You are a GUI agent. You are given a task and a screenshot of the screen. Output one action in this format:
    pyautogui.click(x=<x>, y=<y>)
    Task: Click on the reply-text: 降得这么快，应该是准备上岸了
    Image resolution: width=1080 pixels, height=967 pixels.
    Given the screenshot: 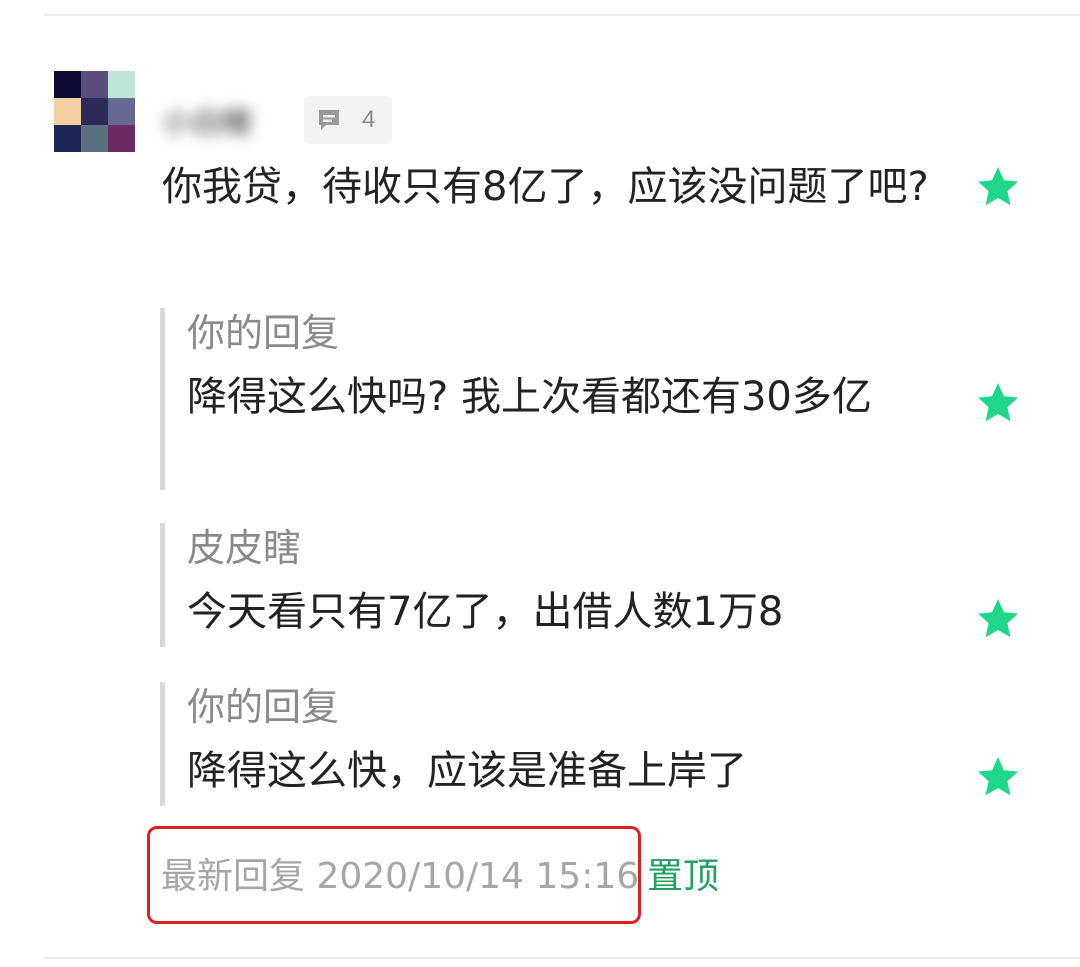 What is the action you would take?
    pyautogui.click(x=467, y=771)
    